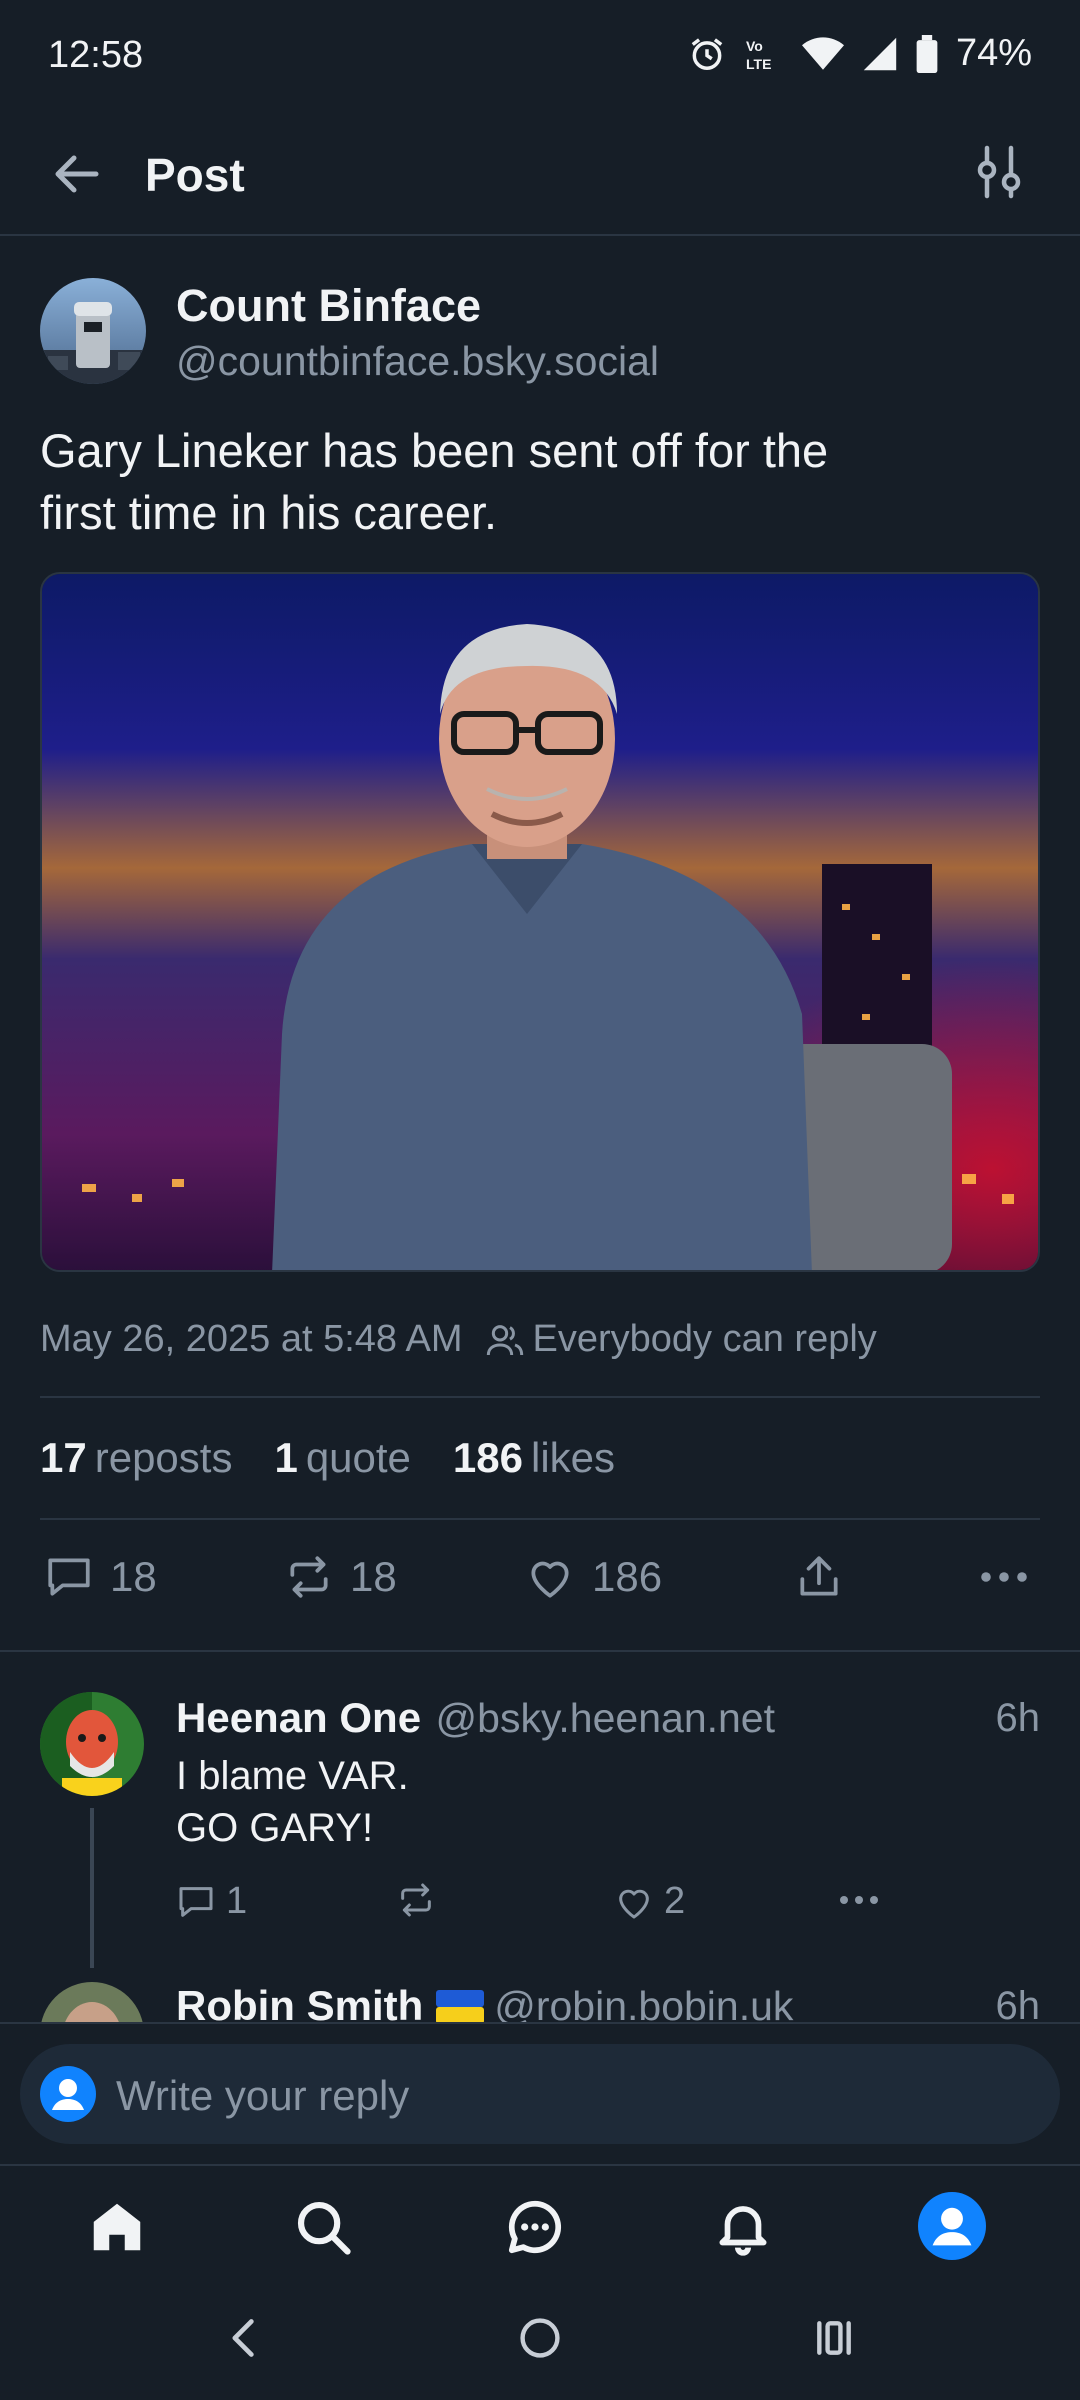 This screenshot has width=1080, height=2400. I want to click on post-timestamp: May 26, 2025 at 5:48 AM, so click(251, 1339).